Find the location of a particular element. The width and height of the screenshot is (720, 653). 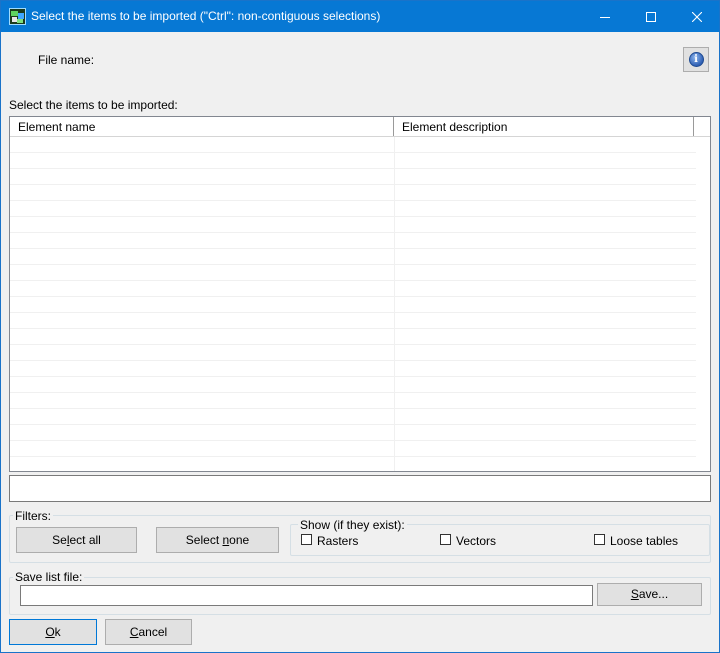

column-header-element-name: Element name is located at coordinates (202, 126).